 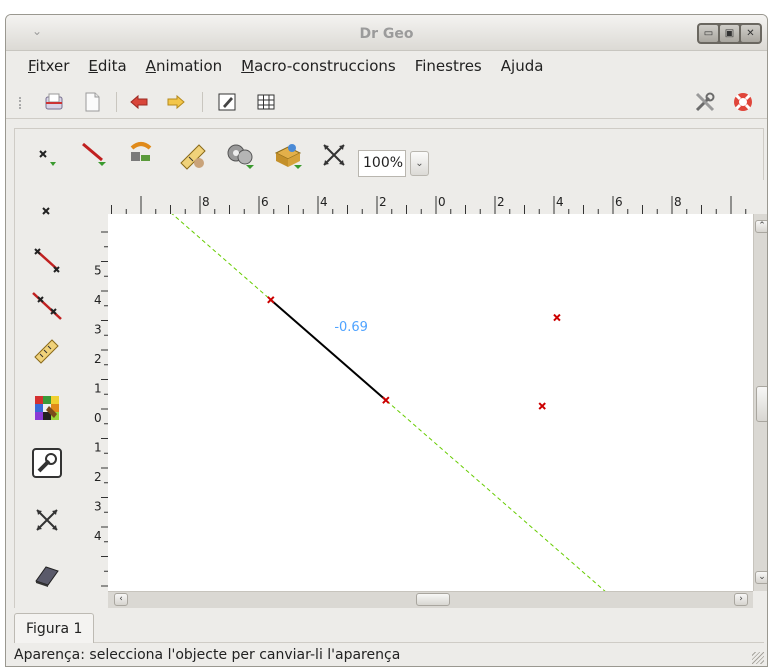 I want to click on tools-icon, so click(x=705, y=102).